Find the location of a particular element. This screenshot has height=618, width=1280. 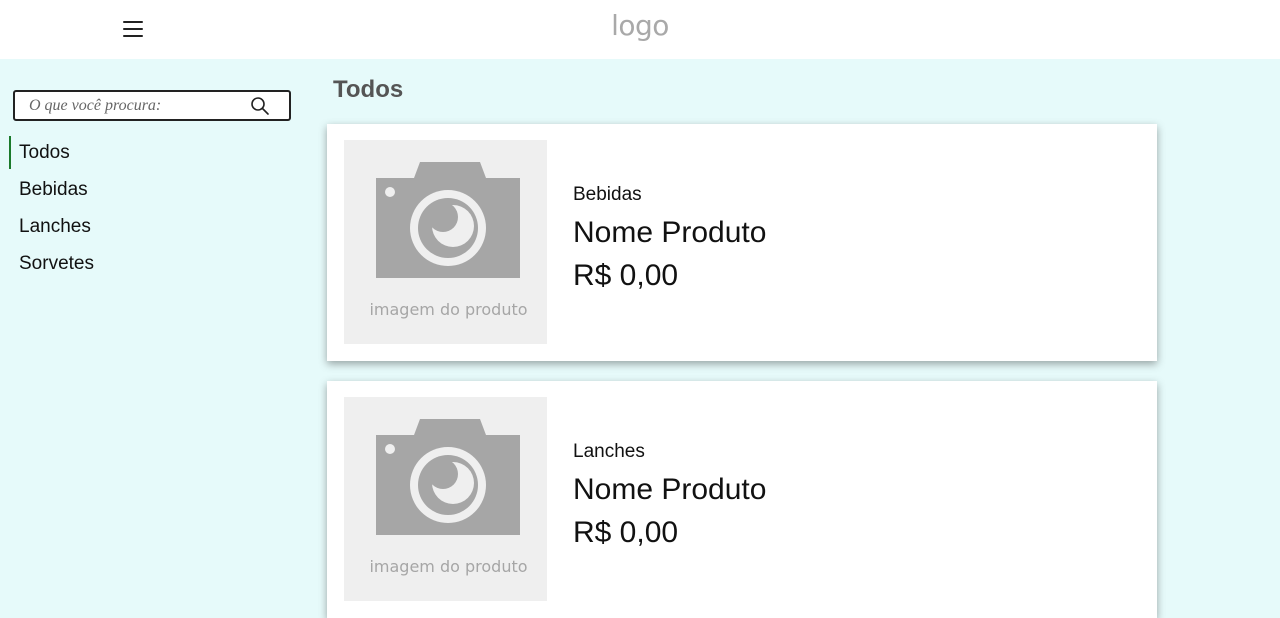

category-sidebar: Todos Bebidas Lanches Sorvetes is located at coordinates (149, 210).